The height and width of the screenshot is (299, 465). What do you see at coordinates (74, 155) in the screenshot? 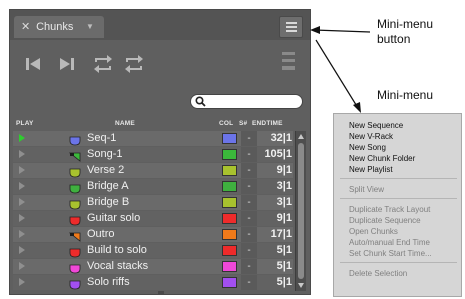
I see `song-chunk-icon` at bounding box center [74, 155].